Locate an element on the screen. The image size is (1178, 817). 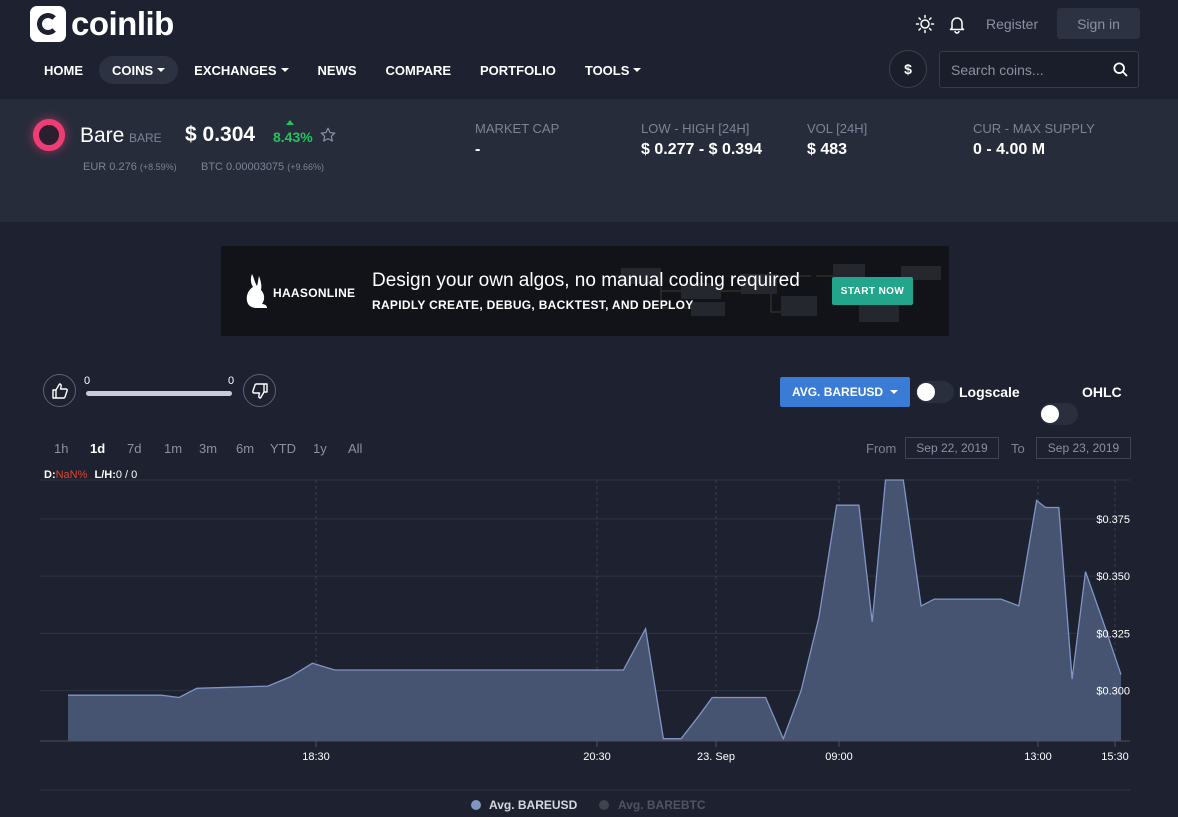
legend-marker-avg-barebtc is located at coordinates (604, 805).